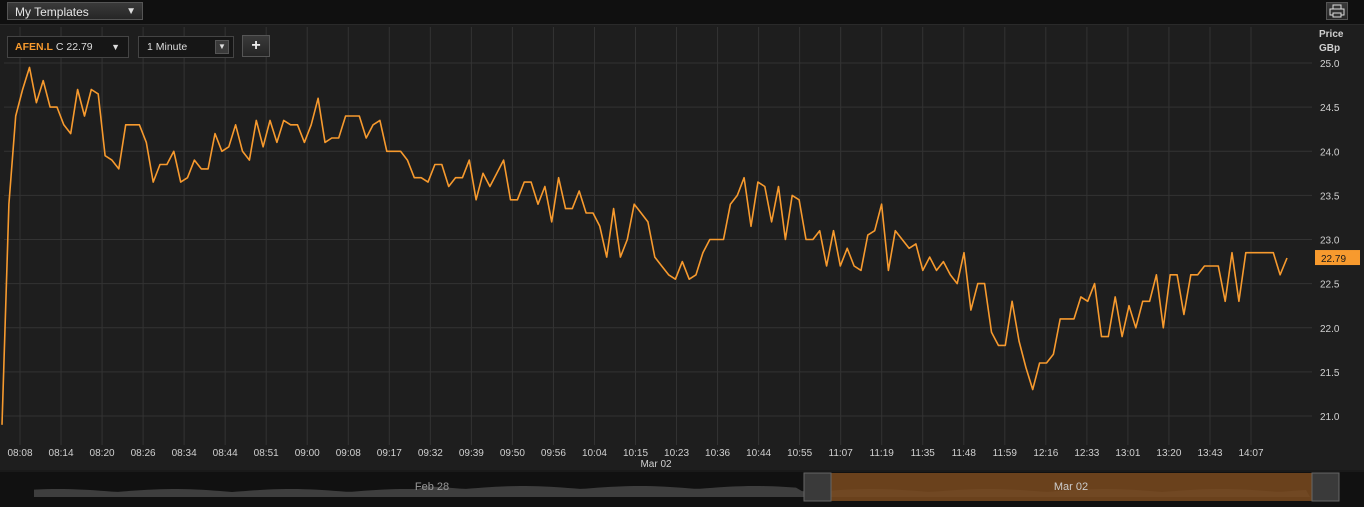 The image size is (1364, 507). What do you see at coordinates (1330, 241) in the screenshot?
I see `y-tick-label: 23.0` at bounding box center [1330, 241].